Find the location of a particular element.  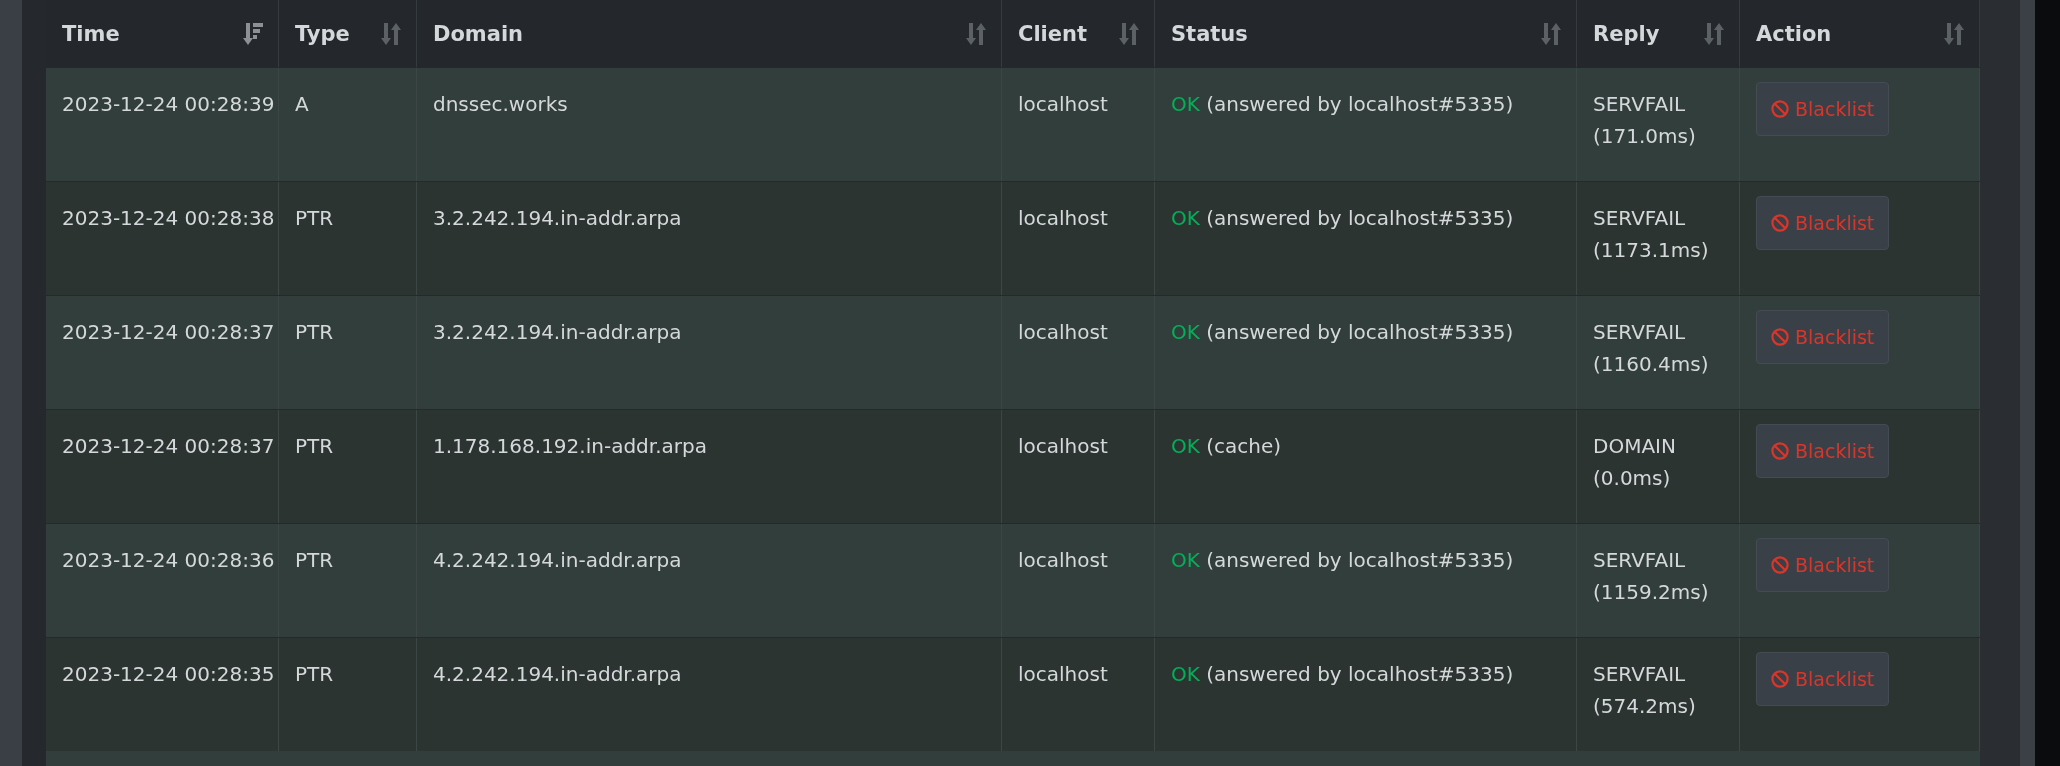

reply-time: (171.0ms) is located at coordinates (1645, 136).